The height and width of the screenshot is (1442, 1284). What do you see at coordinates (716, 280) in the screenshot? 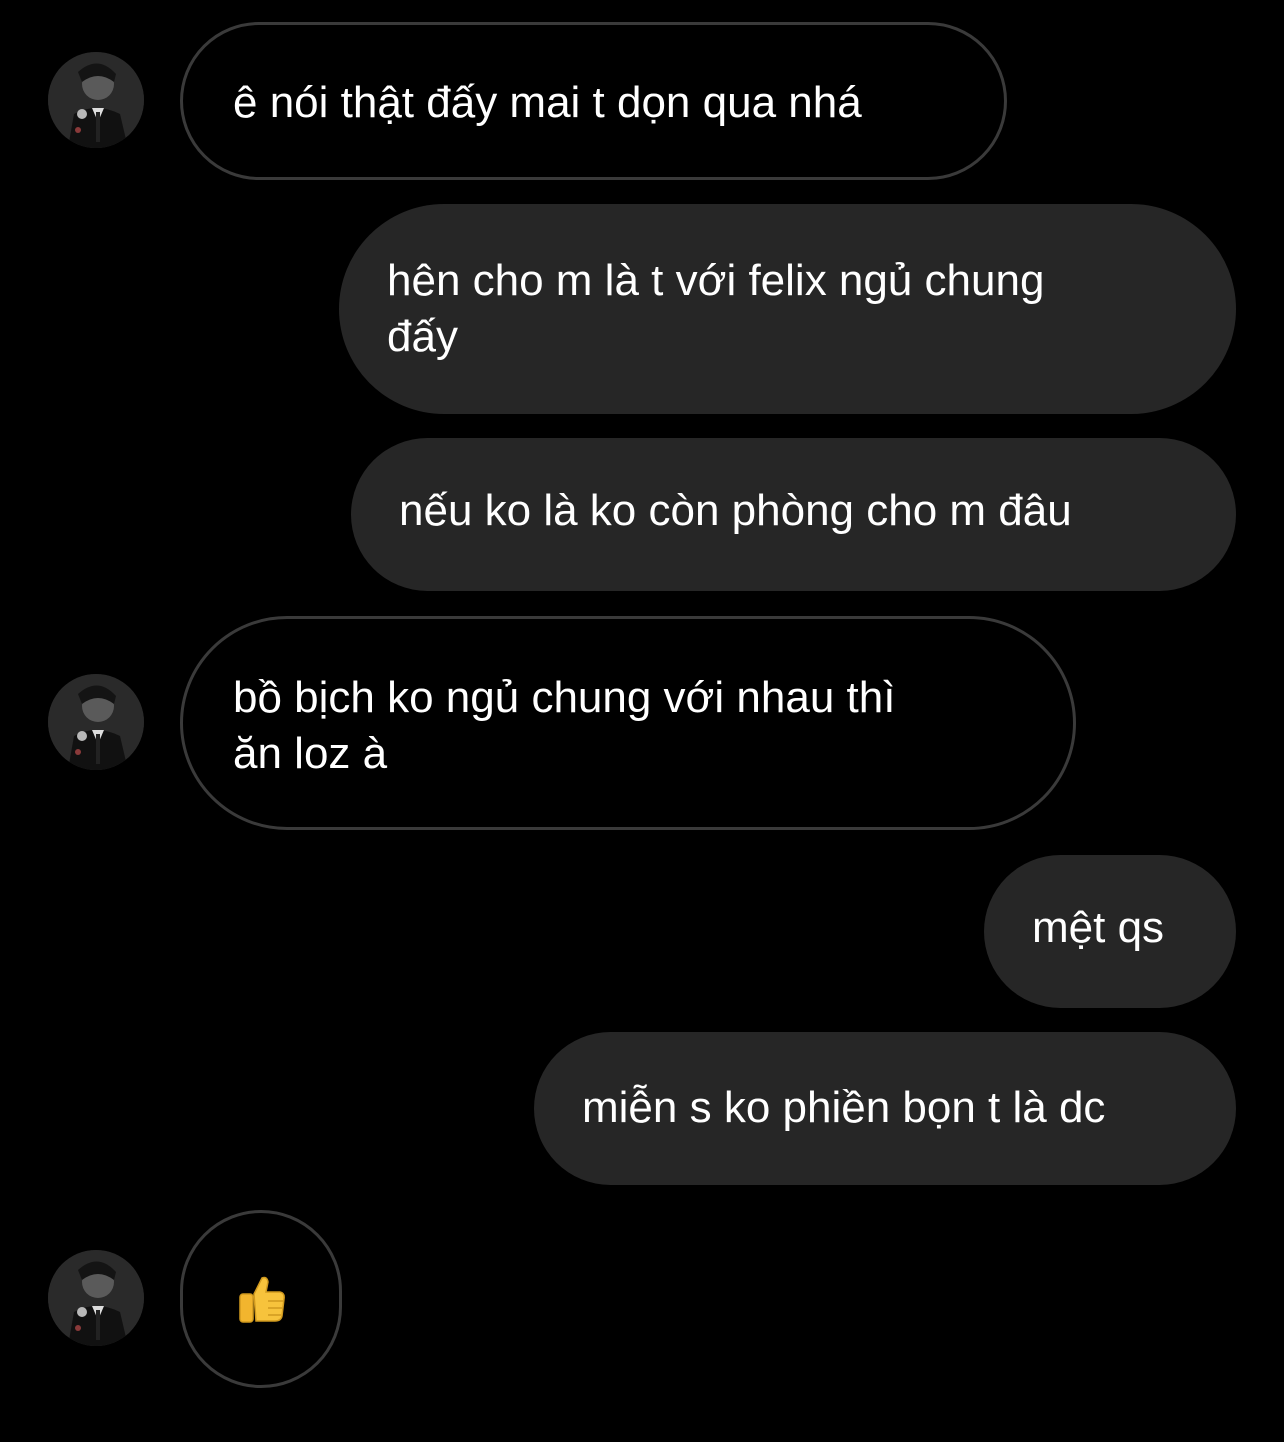
I see `message-text-line: hên cho m là t với felix ngủ chung` at bounding box center [716, 280].